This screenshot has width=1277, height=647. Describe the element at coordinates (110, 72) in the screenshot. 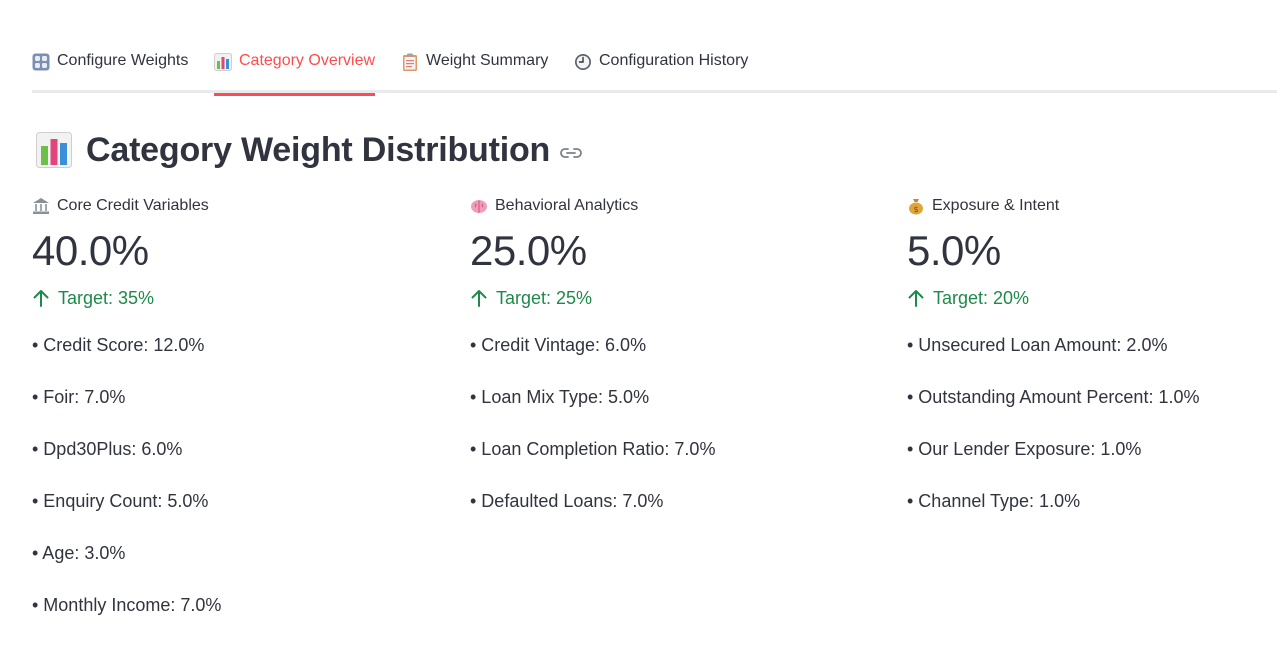

I see `tab-configure-weights: Configure Weights` at that location.